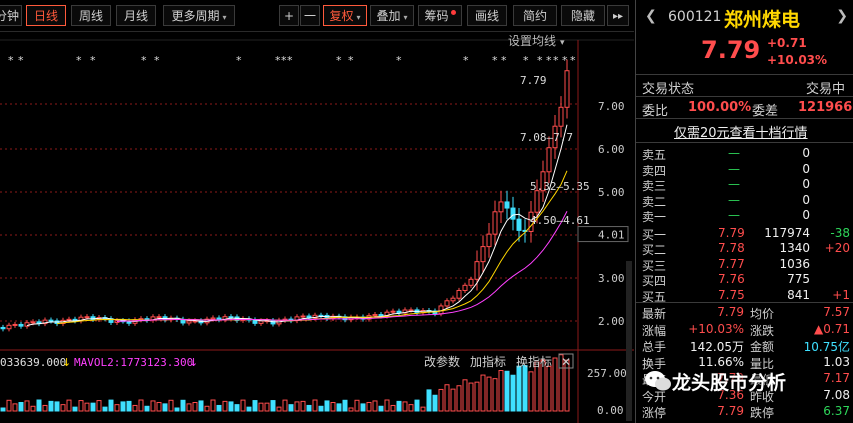 This screenshot has width=853, height=423. I want to click on more-periods-label: 更多周期, so click(195, 16).